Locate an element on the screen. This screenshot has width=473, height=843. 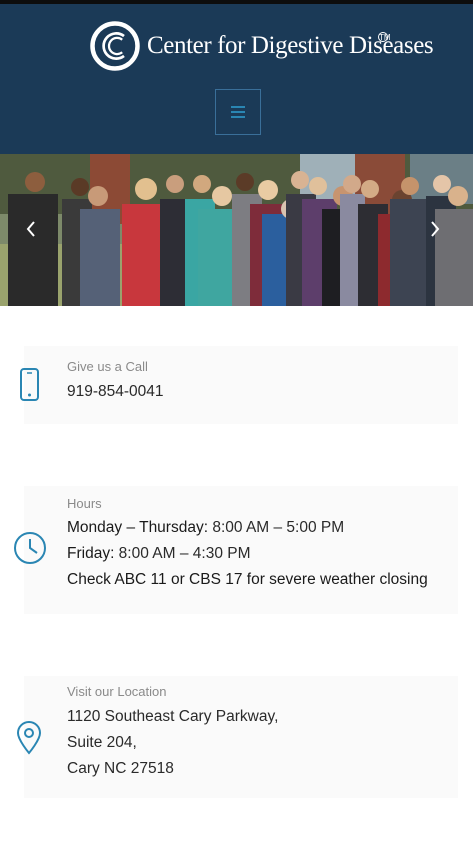
slider-next-button is located at coordinates (439, 231).